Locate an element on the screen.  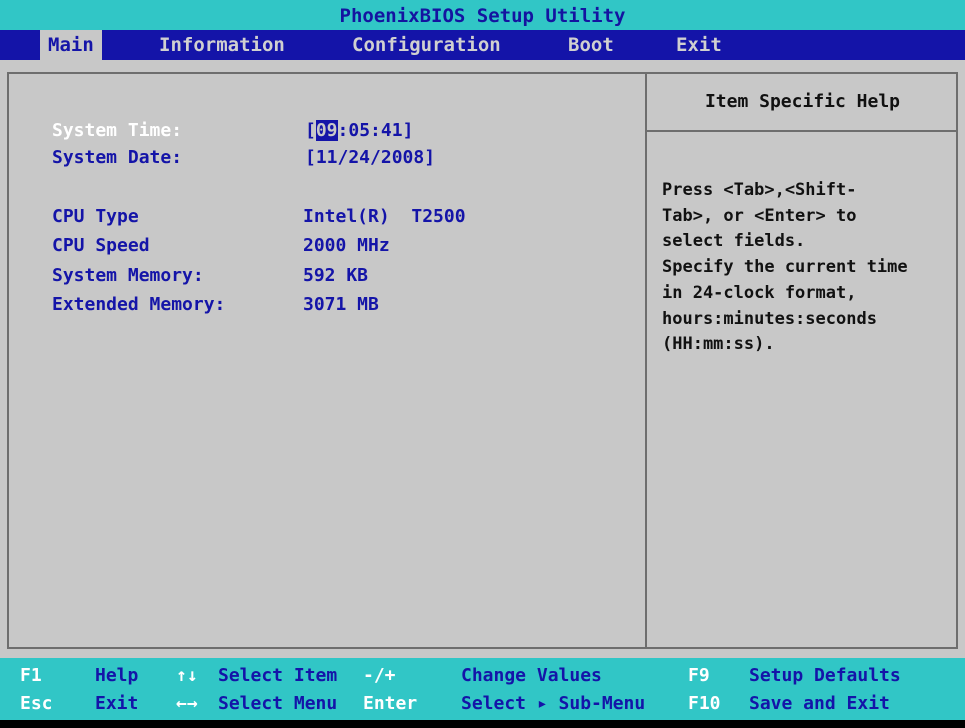
tab-main: Main is located at coordinates (71, 45).